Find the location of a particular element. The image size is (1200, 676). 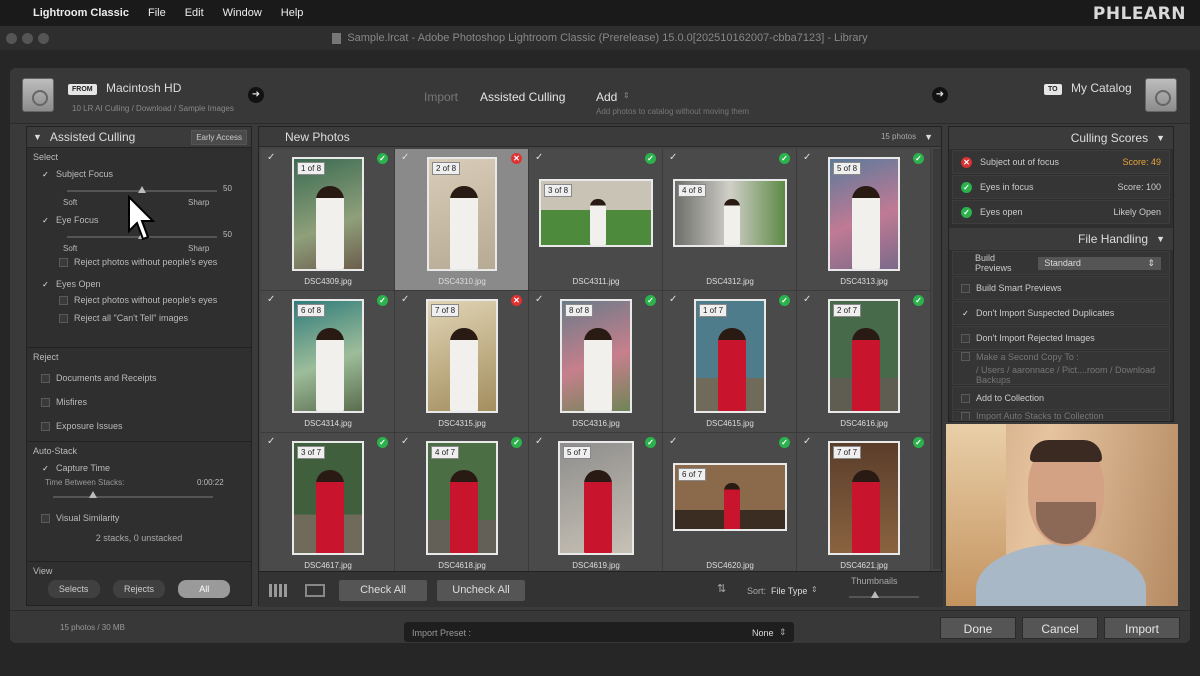

photo-thumbnail: 8 of 8 is located at coordinates (596, 356).